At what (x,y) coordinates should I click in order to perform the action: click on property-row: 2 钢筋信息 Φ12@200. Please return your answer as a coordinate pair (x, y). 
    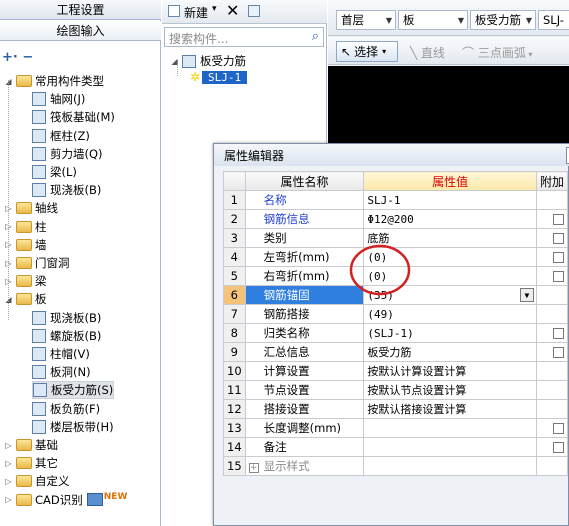
    Looking at the image, I should click on (396, 219).